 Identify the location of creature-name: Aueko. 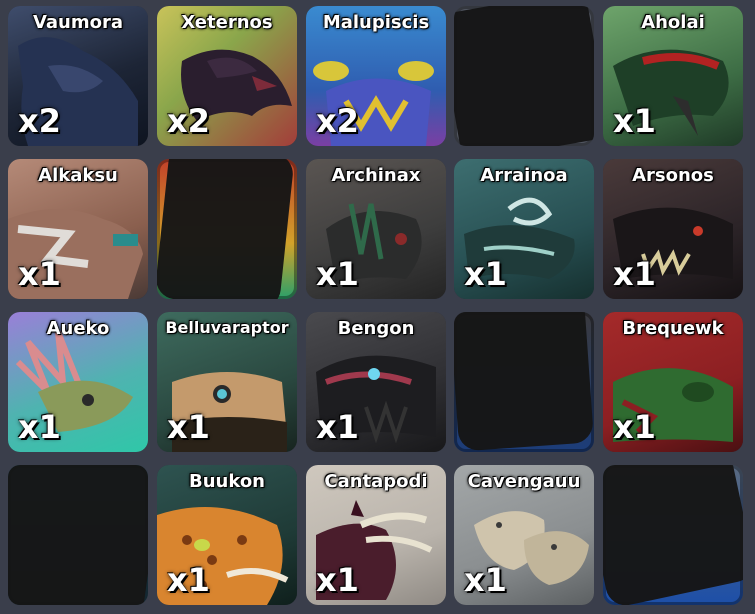
(78, 328).